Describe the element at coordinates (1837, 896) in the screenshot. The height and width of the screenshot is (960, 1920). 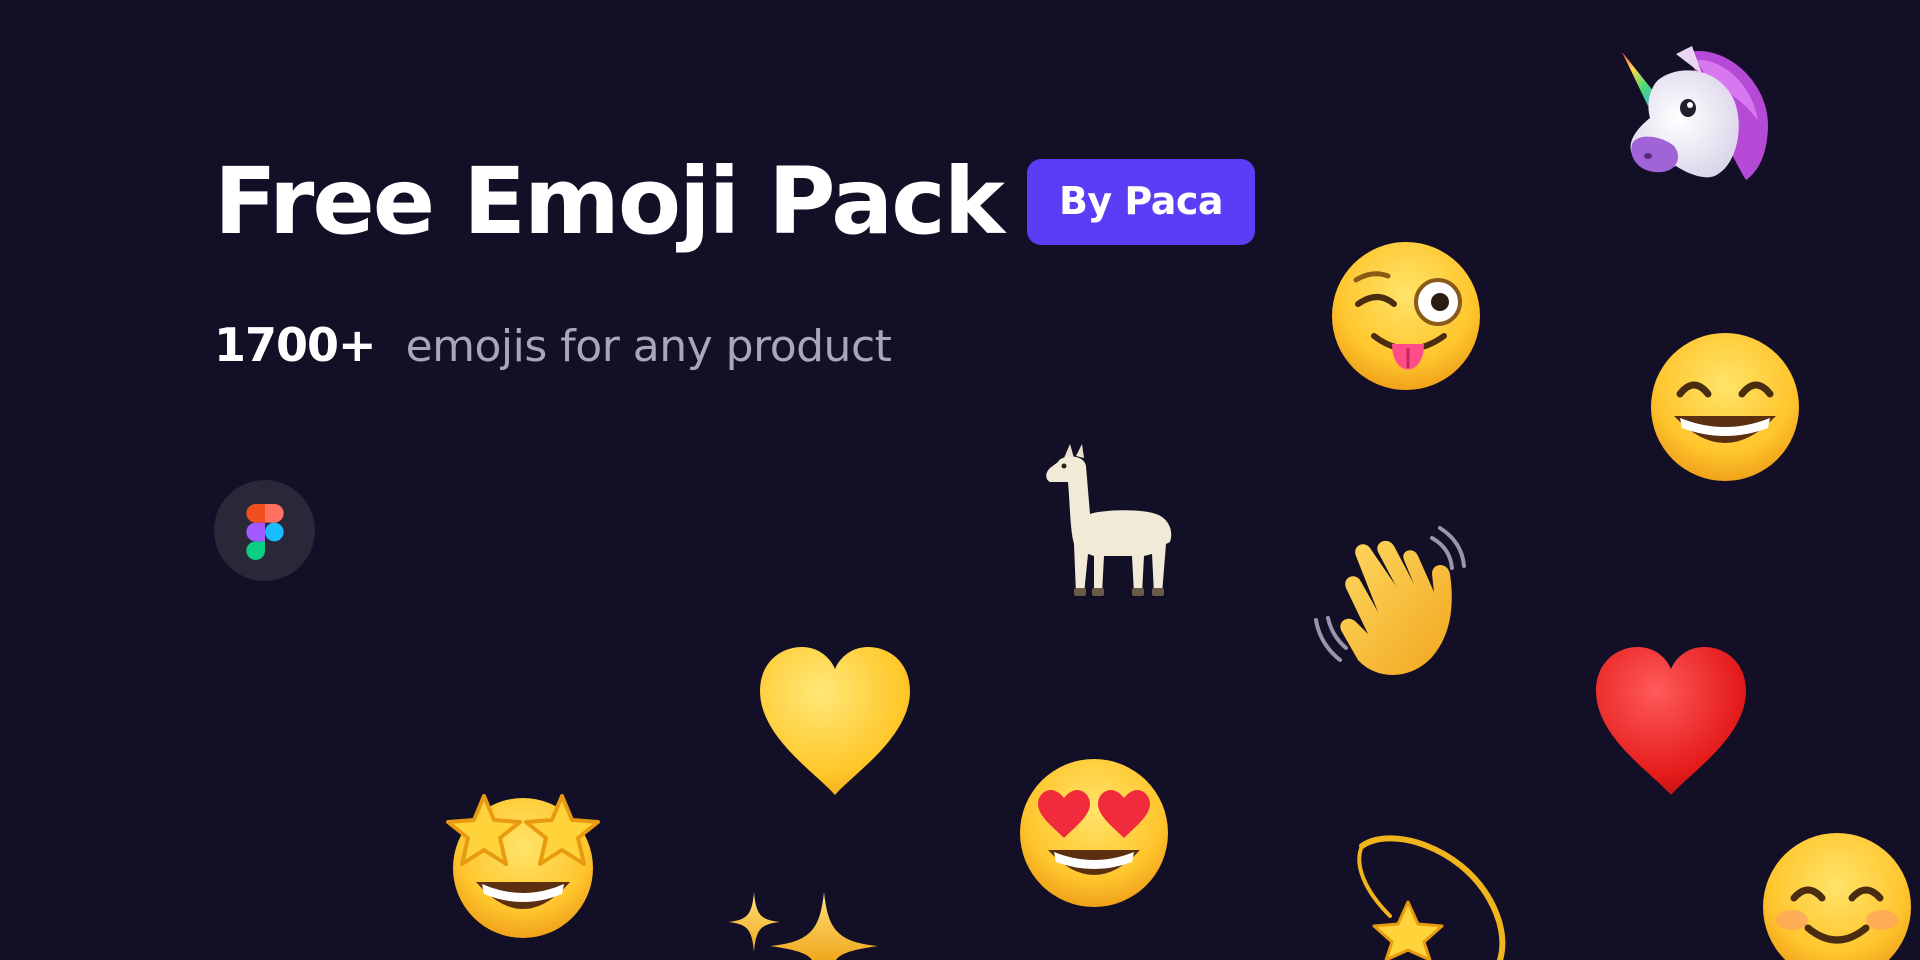
I see `smiling-face-with-smiling-eyes-icon` at that location.